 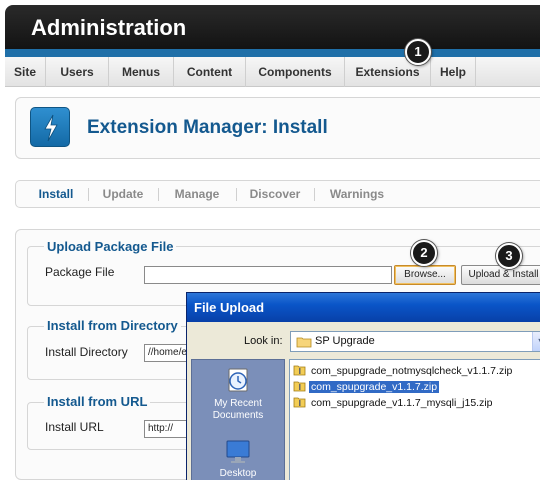 What do you see at coordinates (109, 27) in the screenshot?
I see `admin-title: Administration` at bounding box center [109, 27].